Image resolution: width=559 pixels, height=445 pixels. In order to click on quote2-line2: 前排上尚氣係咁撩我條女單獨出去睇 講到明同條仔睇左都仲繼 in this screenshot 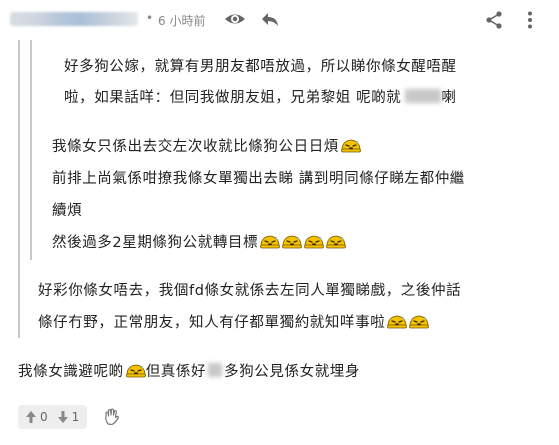, I will do `click(258, 179)`.